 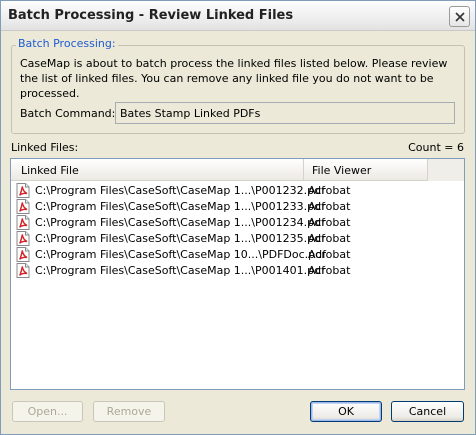 What do you see at coordinates (67, 43) in the screenshot?
I see `group-legend: Batch Processing:` at bounding box center [67, 43].